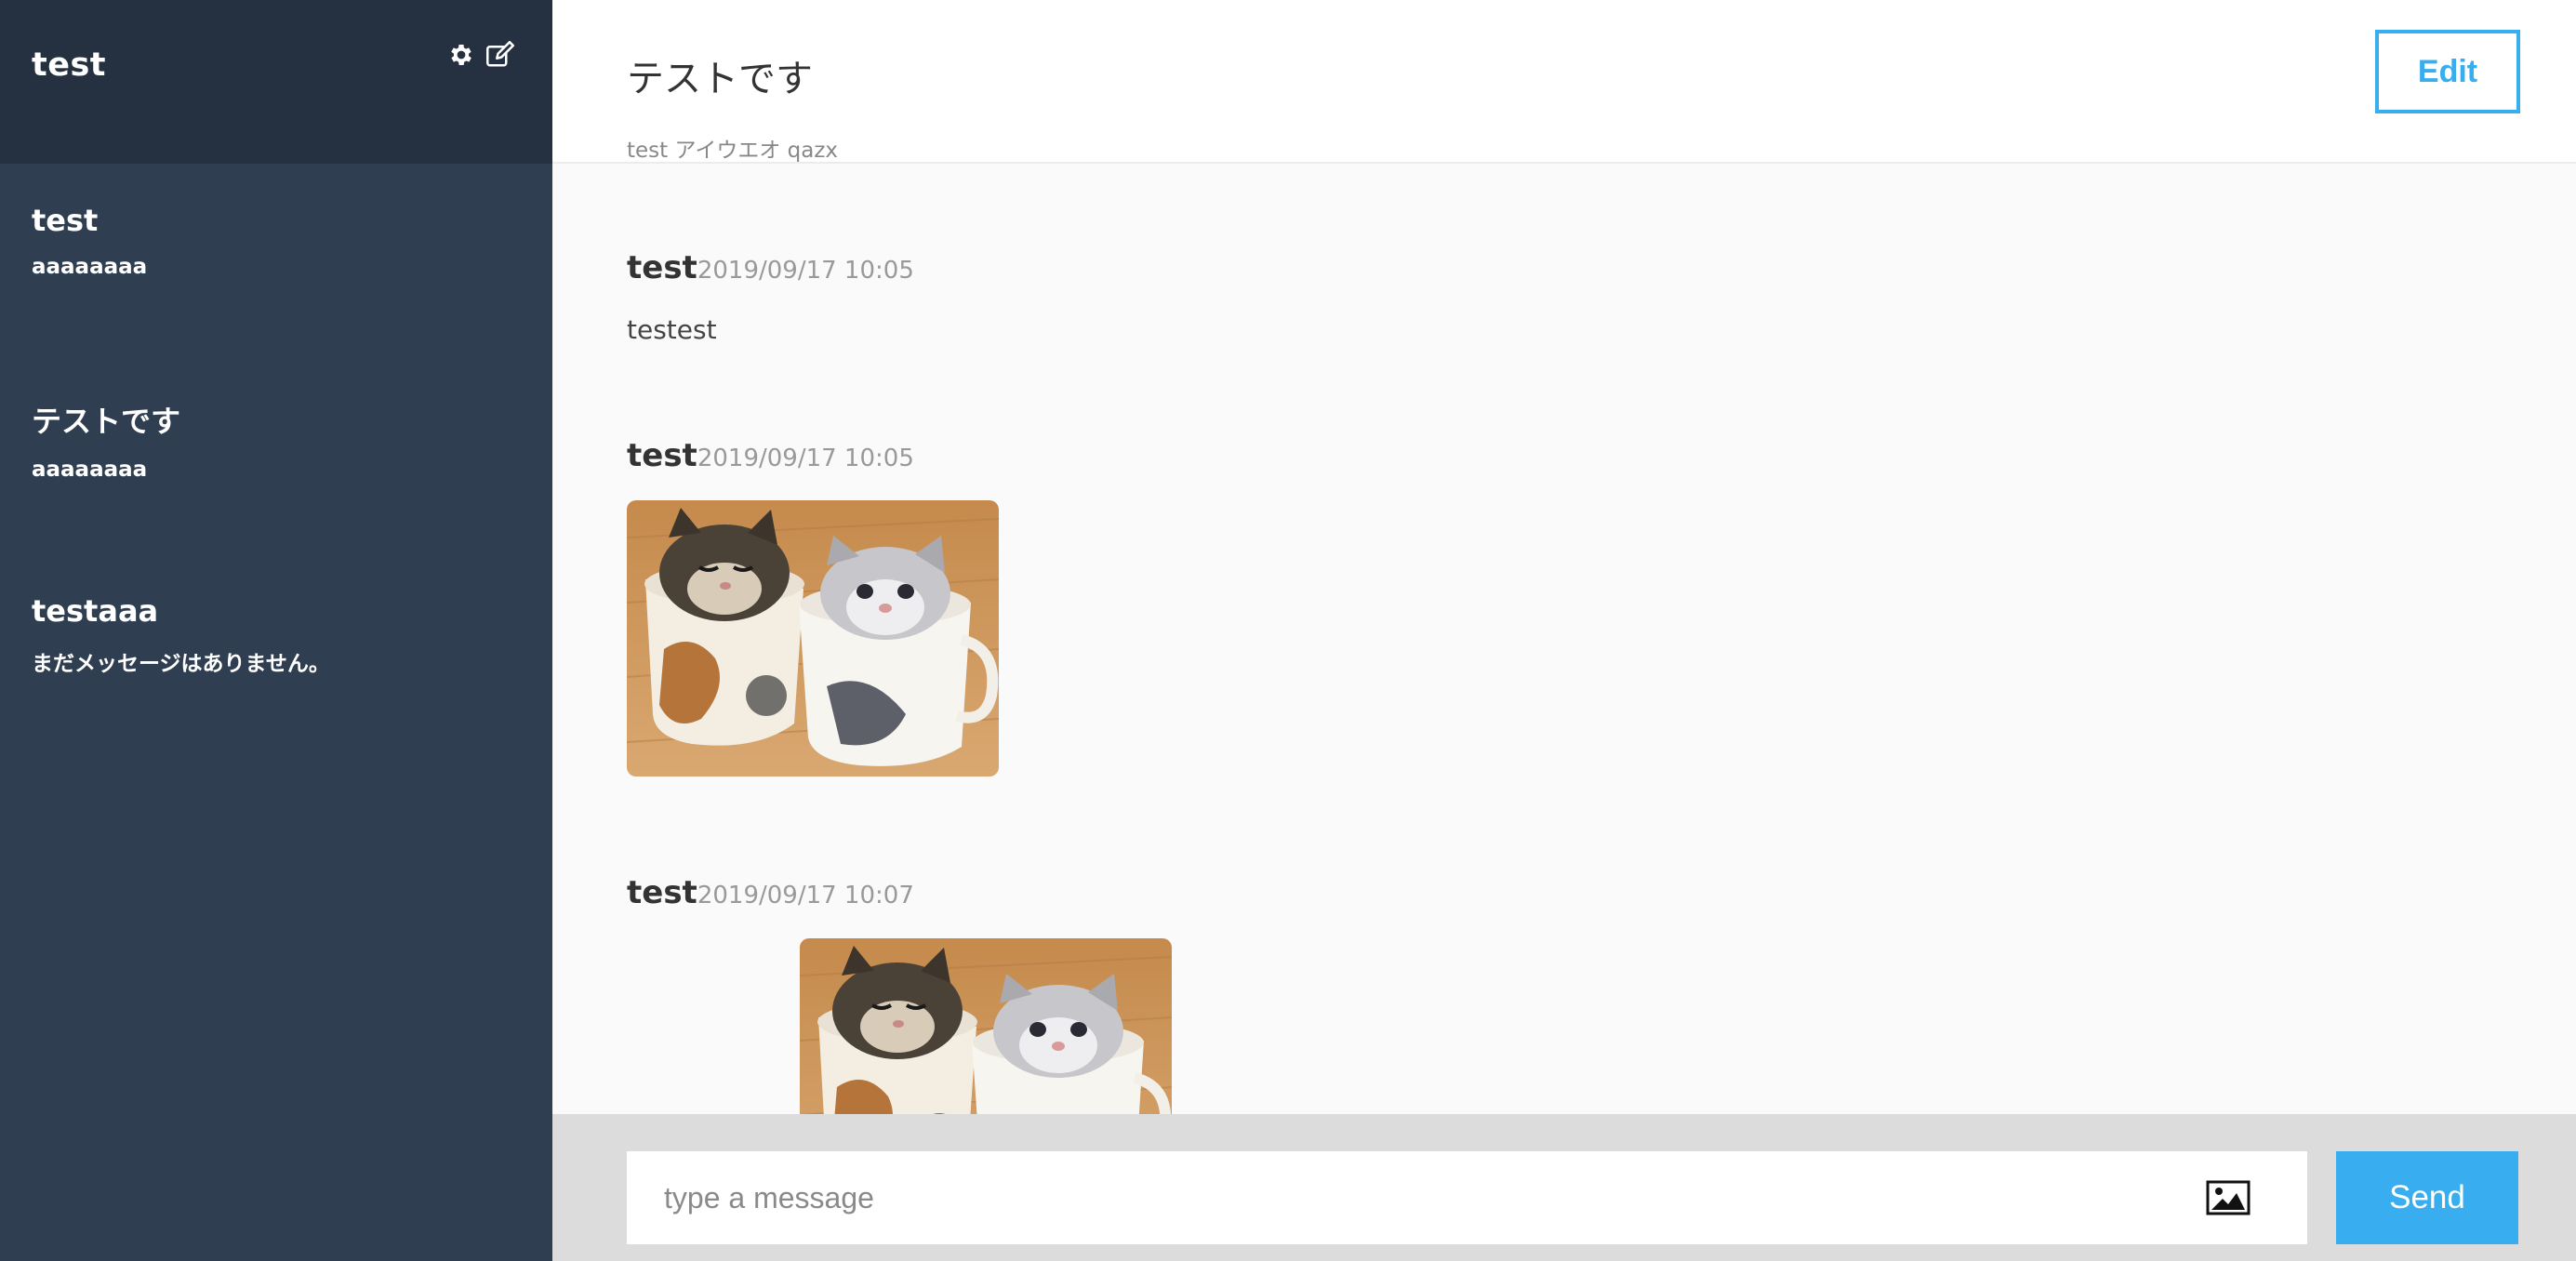 The width and height of the screenshot is (2576, 1261). Describe the element at coordinates (805, 895) in the screenshot. I see `message-date: 2019/09/17 10:07` at that location.